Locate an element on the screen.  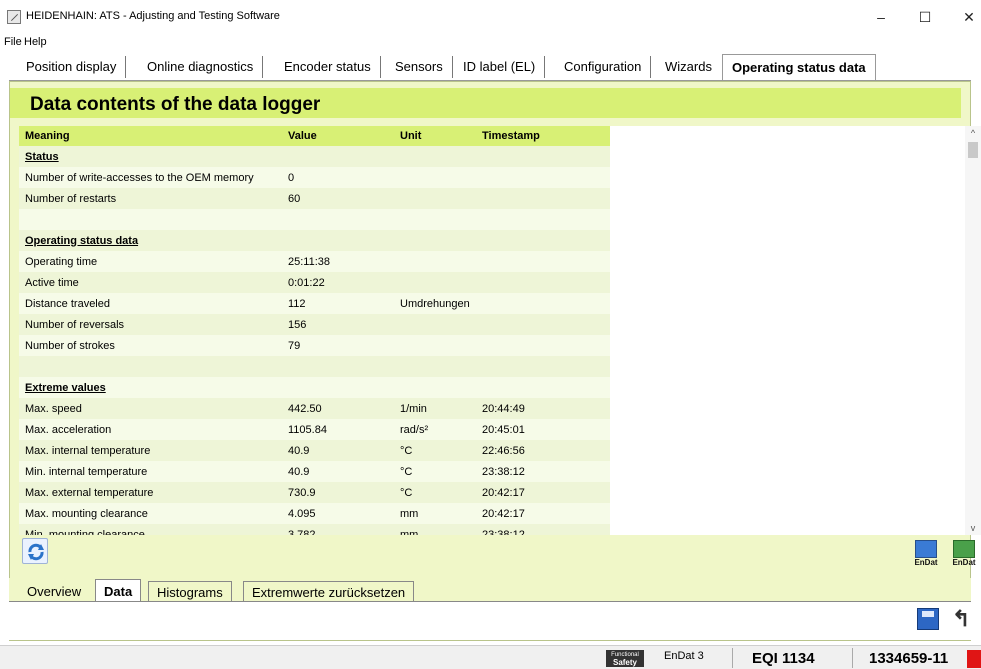
minimize-button: – is located at coordinates (881, 17).